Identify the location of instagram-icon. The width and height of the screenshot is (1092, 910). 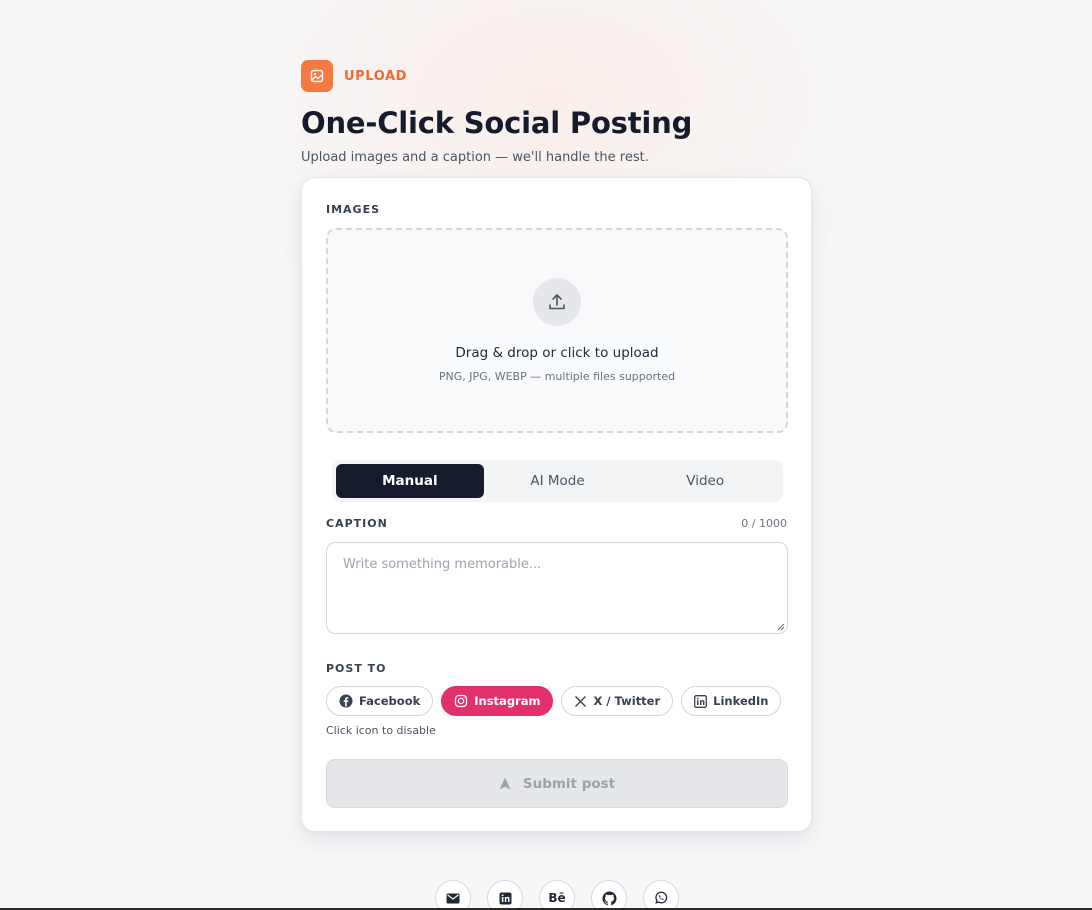
(461, 701).